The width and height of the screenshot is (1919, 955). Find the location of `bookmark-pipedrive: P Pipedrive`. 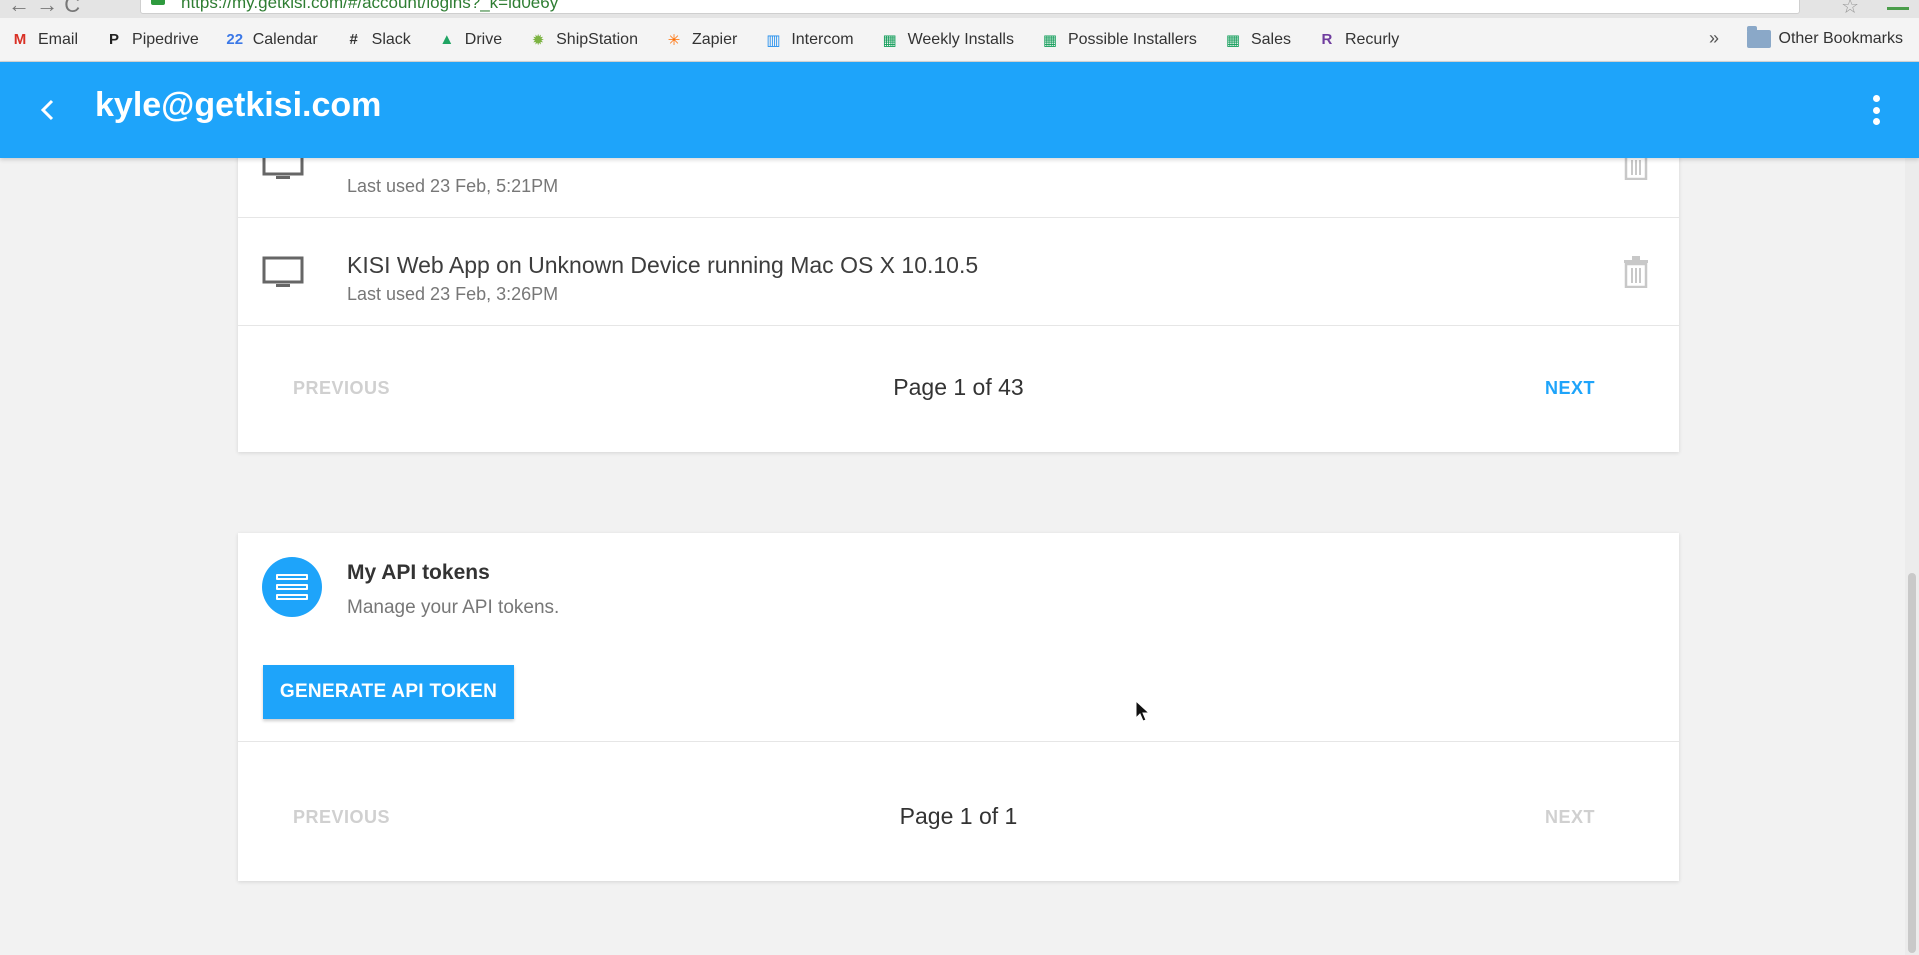

bookmark-pipedrive: P Pipedrive is located at coordinates (151, 40).